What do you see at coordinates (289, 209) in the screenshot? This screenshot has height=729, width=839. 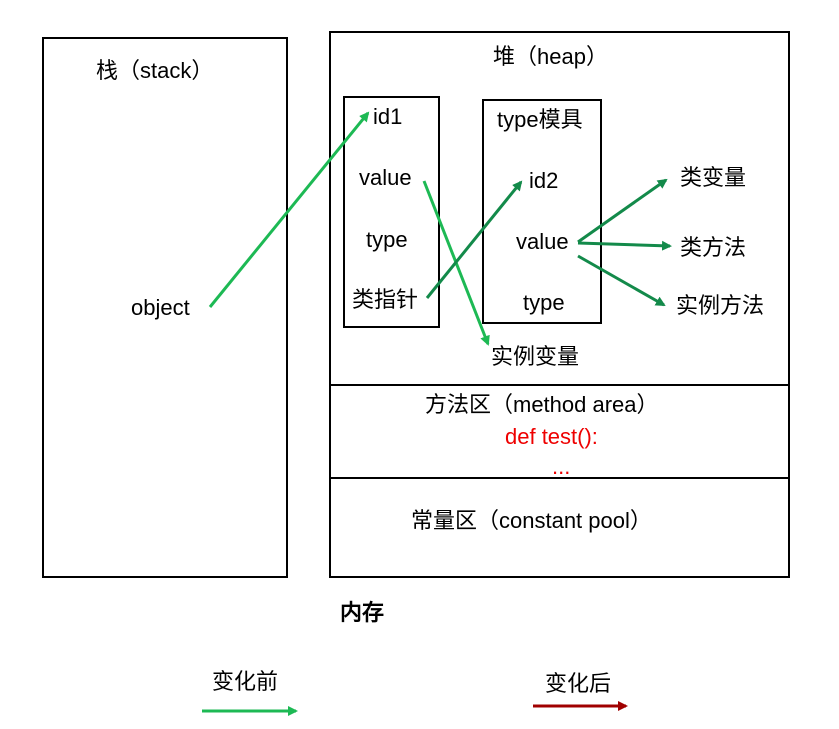 I see `arrow-object-to-id1` at bounding box center [289, 209].